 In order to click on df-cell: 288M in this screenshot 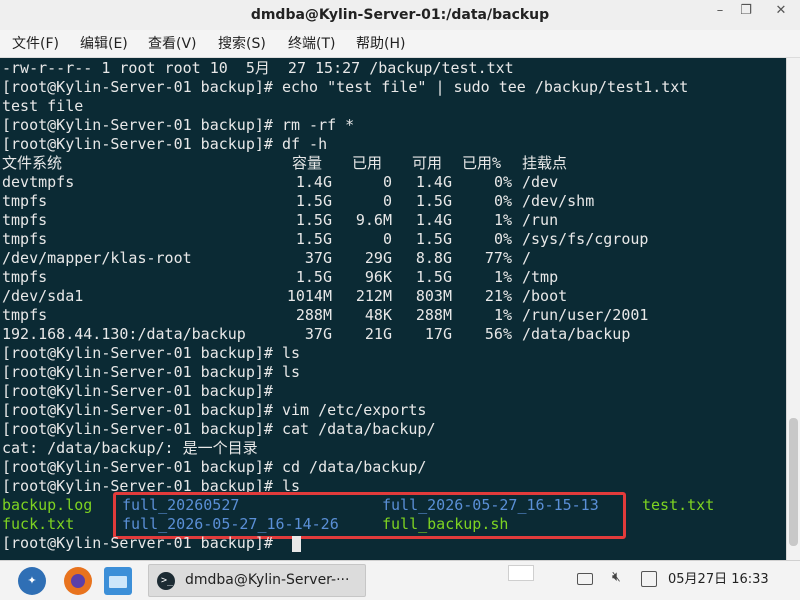, I will do `click(313, 315)`.